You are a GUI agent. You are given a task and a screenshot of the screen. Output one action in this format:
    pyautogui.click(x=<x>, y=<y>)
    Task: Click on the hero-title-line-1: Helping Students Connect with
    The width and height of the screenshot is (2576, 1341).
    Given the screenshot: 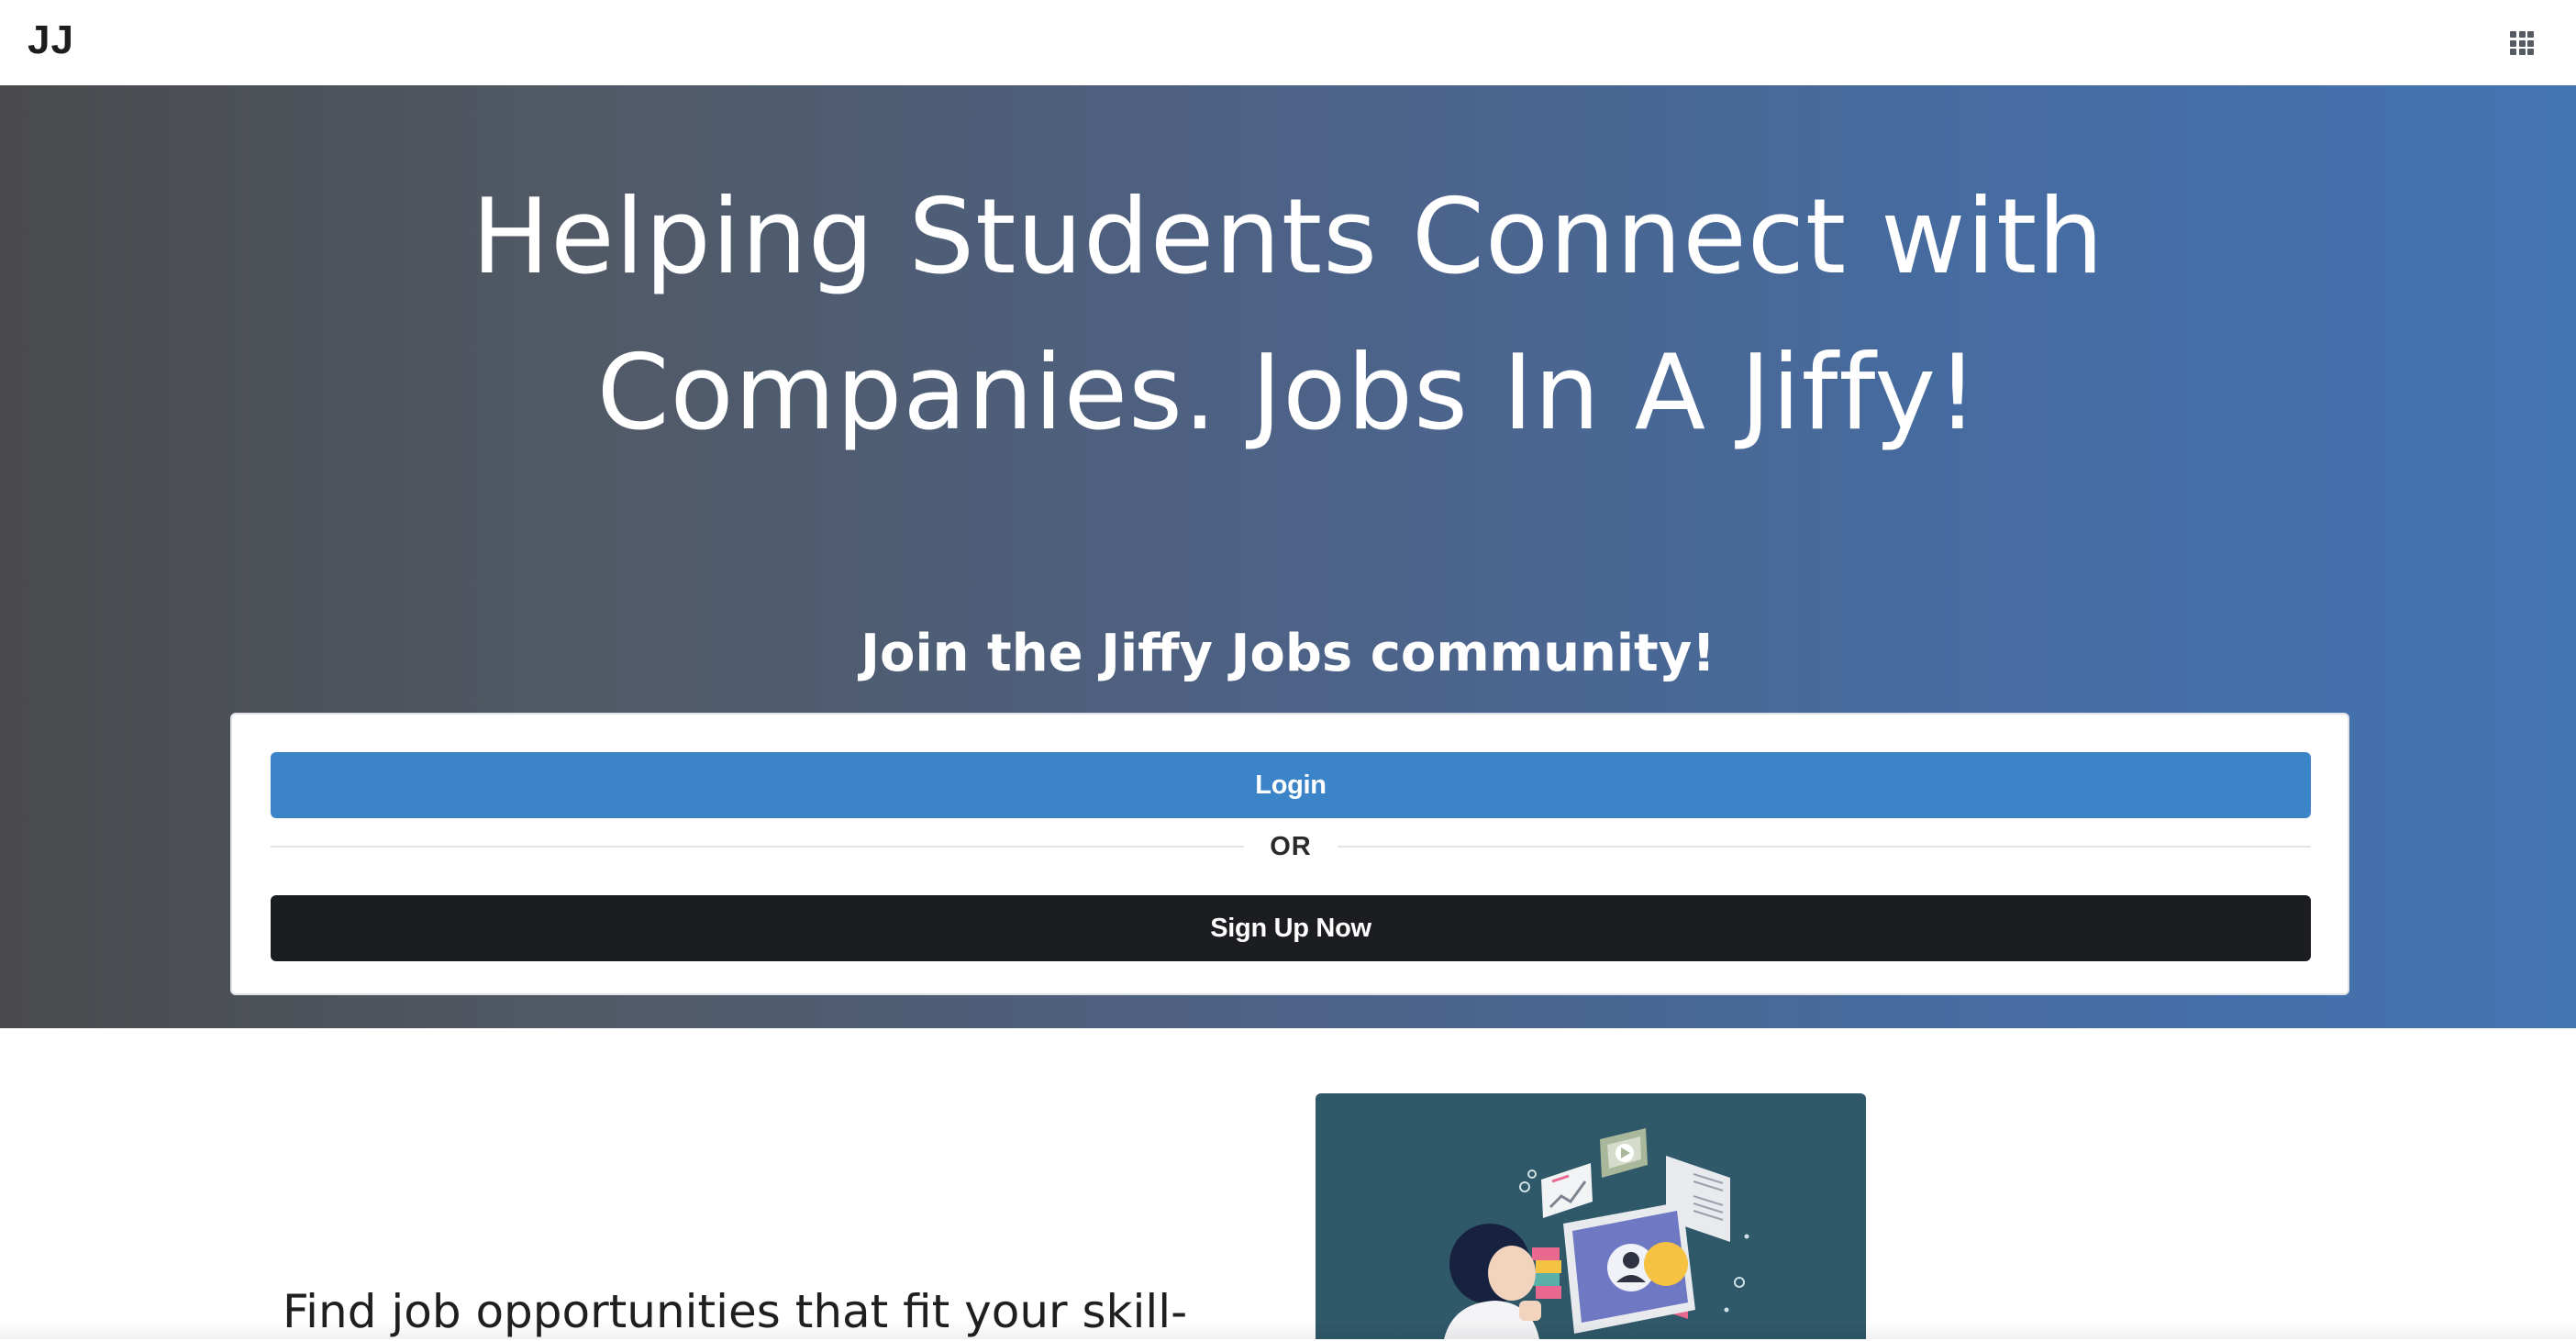 What is the action you would take?
    pyautogui.click(x=1288, y=237)
    